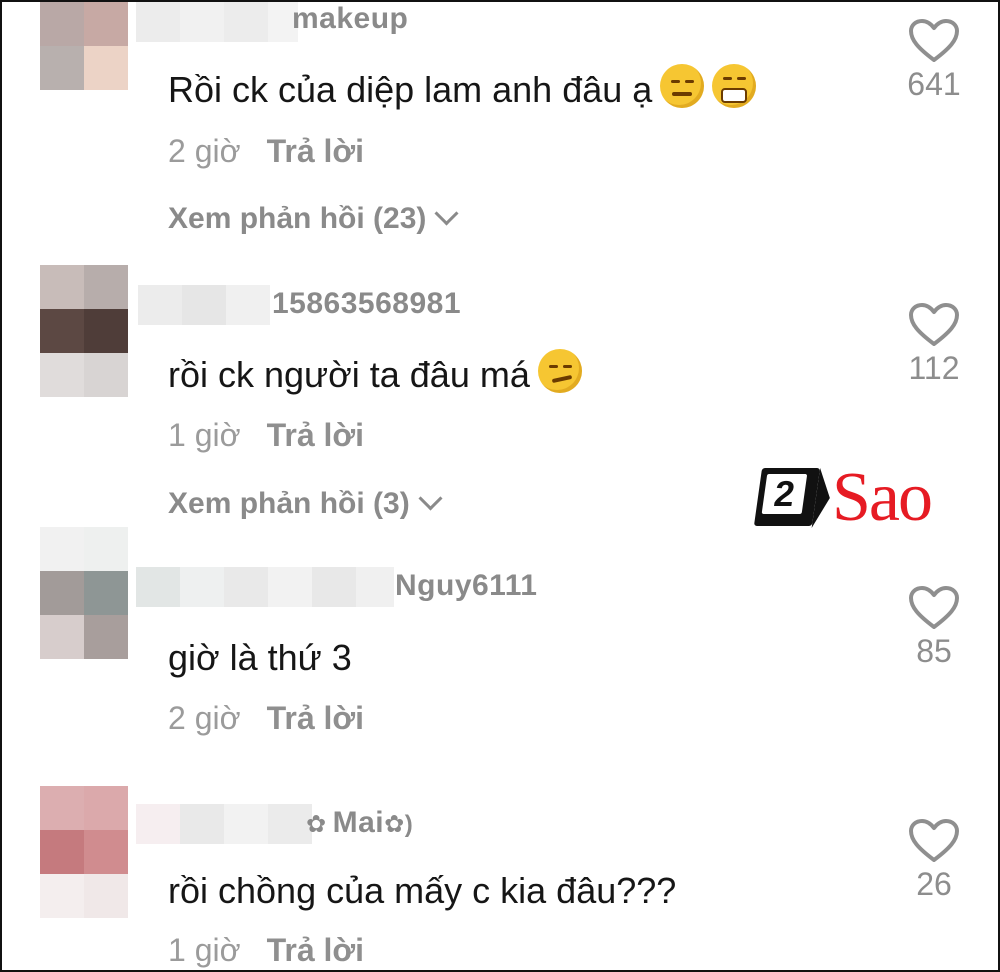 This screenshot has width=1000, height=972. I want to click on view-replies-button: Xem phản hồi (23), so click(313, 218).